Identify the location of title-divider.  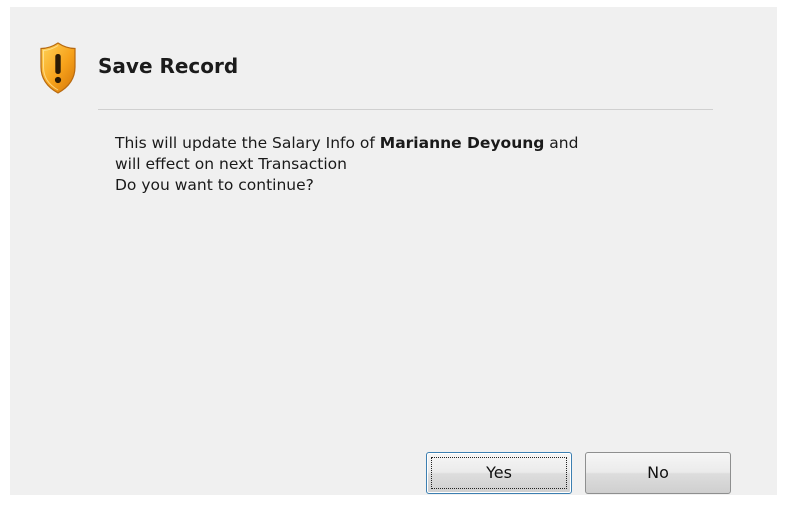
(405, 109).